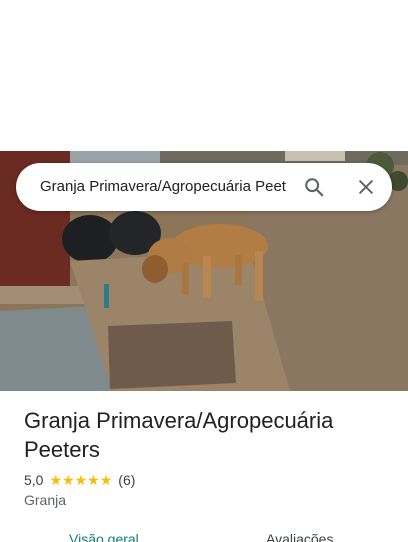  What do you see at coordinates (104, 536) in the screenshot?
I see `tab-overview: Visão geral` at bounding box center [104, 536].